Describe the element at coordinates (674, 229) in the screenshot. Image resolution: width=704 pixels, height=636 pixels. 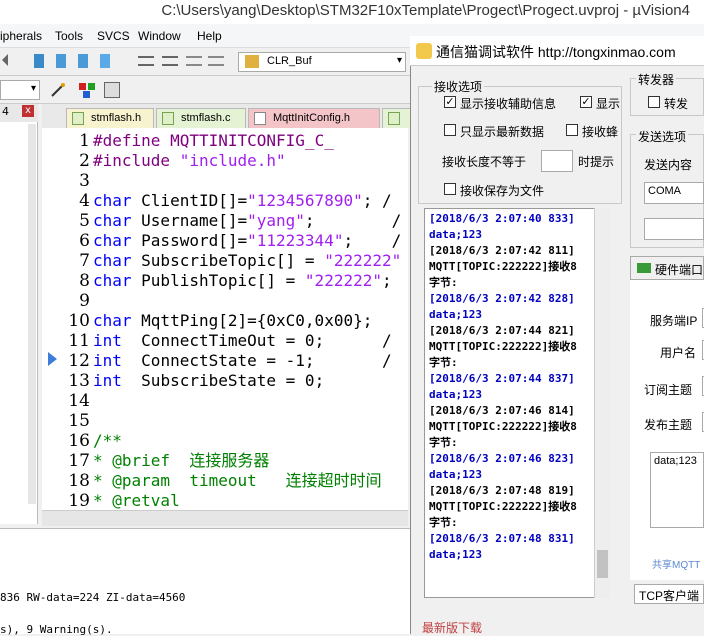
I see `send-extra-input` at that location.